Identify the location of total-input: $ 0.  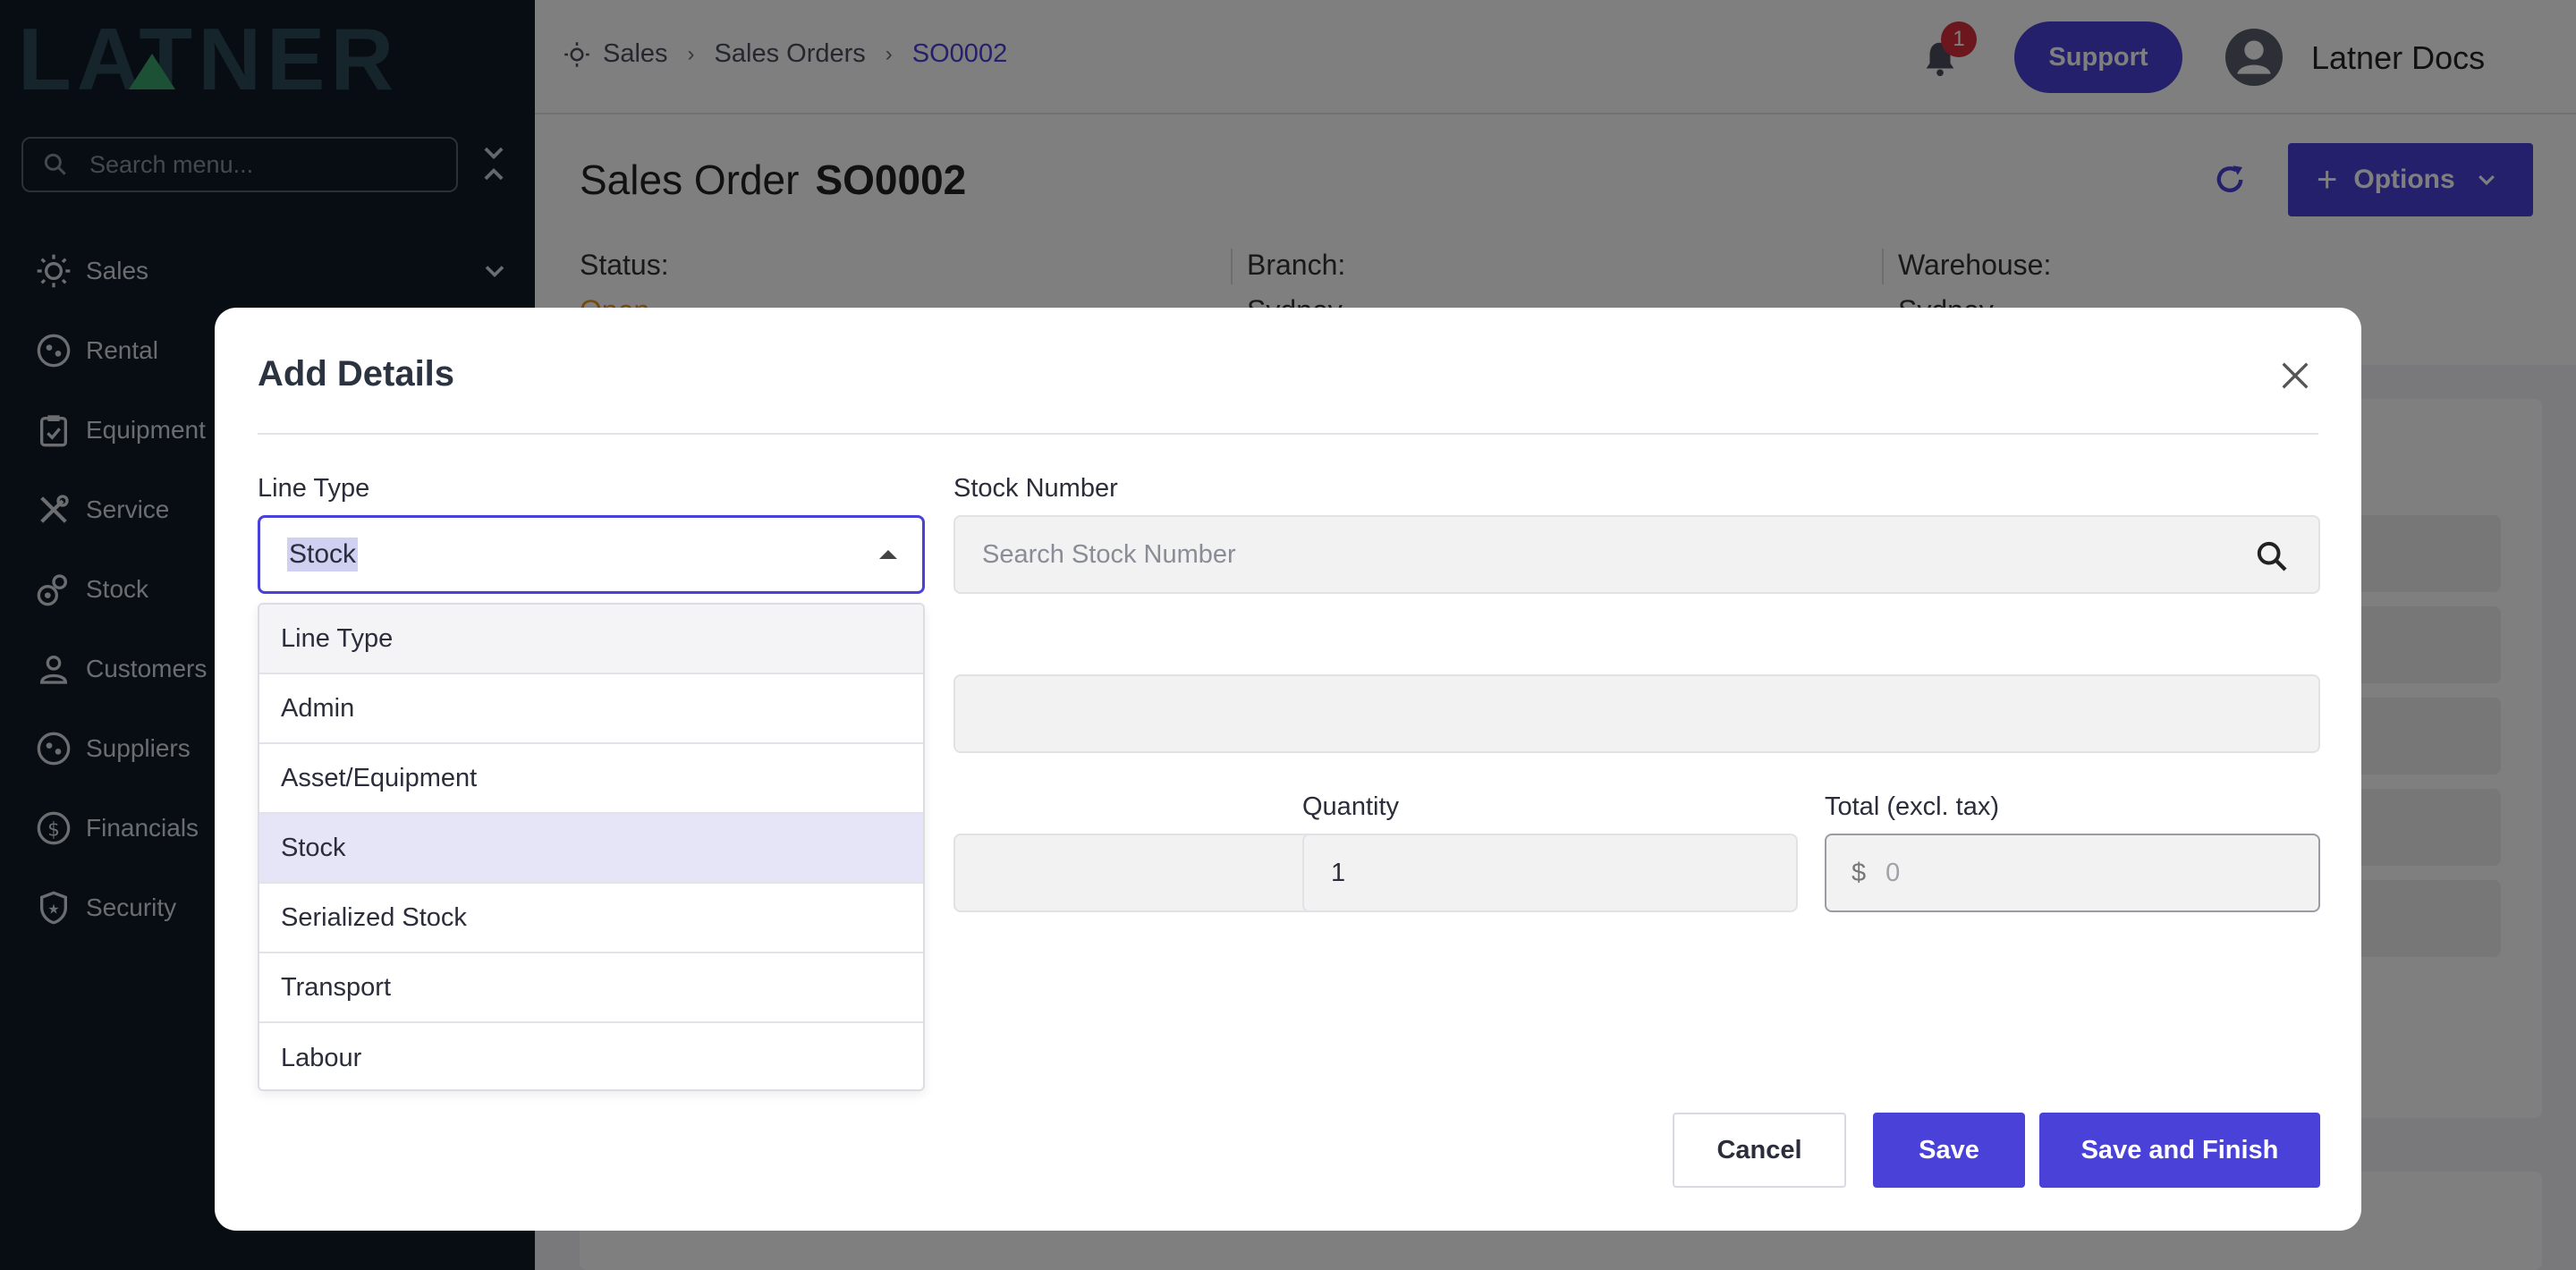
(2072, 873).